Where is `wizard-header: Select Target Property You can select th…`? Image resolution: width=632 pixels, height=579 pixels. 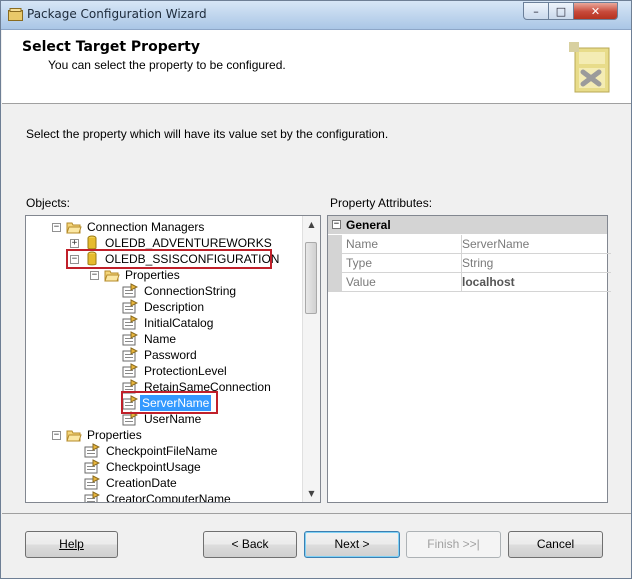
wizard-header: Select Target Property You can select th… is located at coordinates (316, 67).